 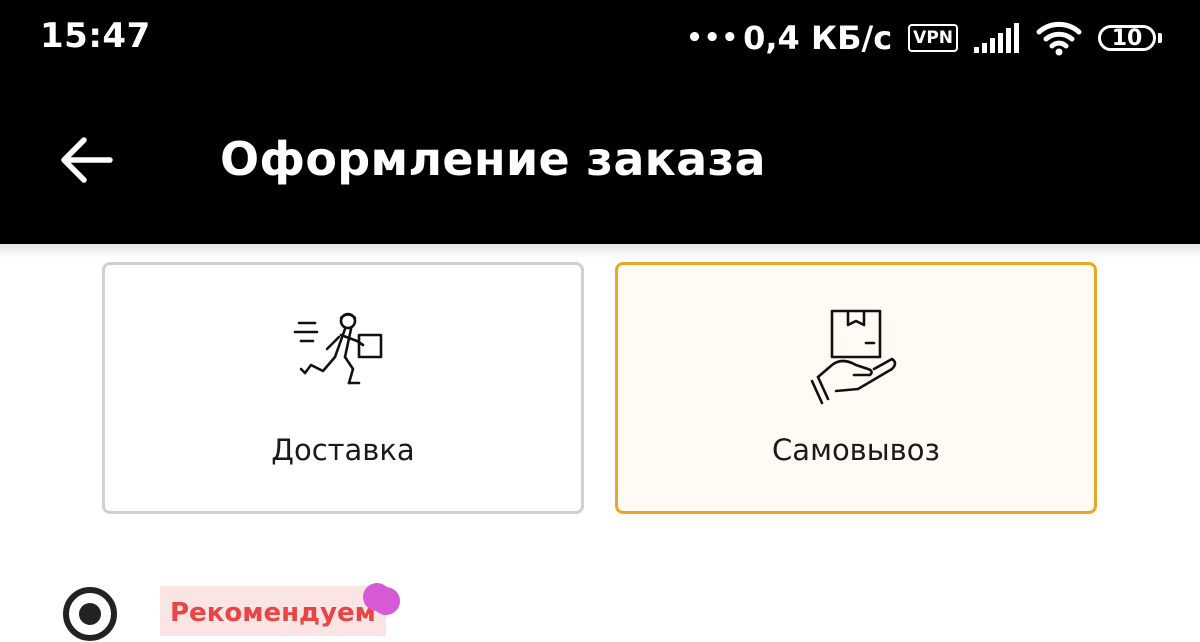 I want to click on app-bar-shadow, so click(x=600, y=251).